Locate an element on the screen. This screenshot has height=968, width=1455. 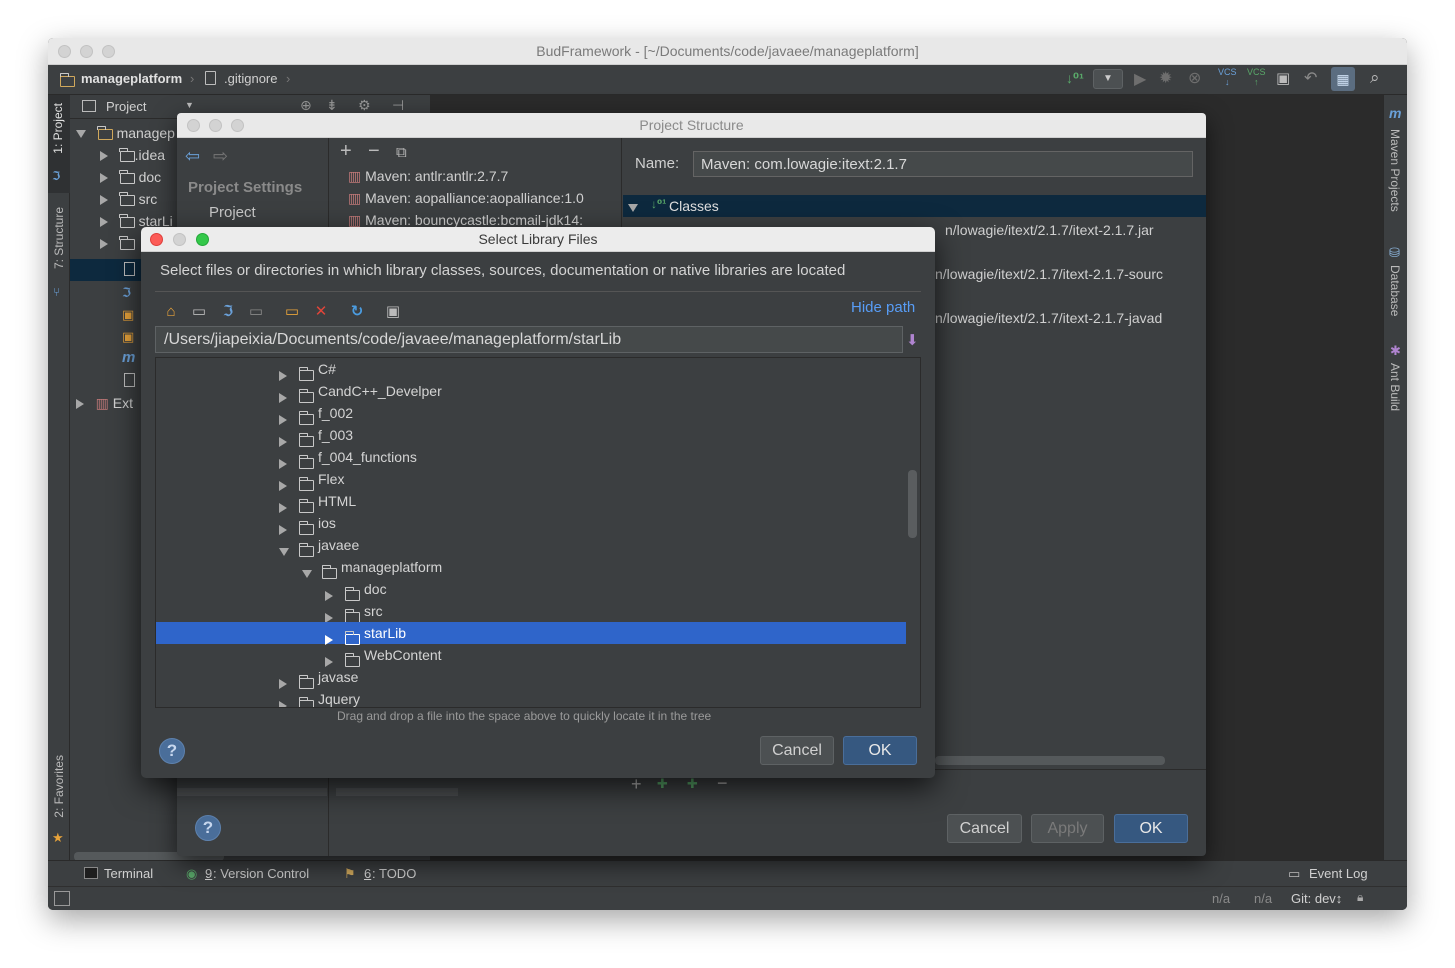
zoom-dialog-button is located at coordinates (237, 125).